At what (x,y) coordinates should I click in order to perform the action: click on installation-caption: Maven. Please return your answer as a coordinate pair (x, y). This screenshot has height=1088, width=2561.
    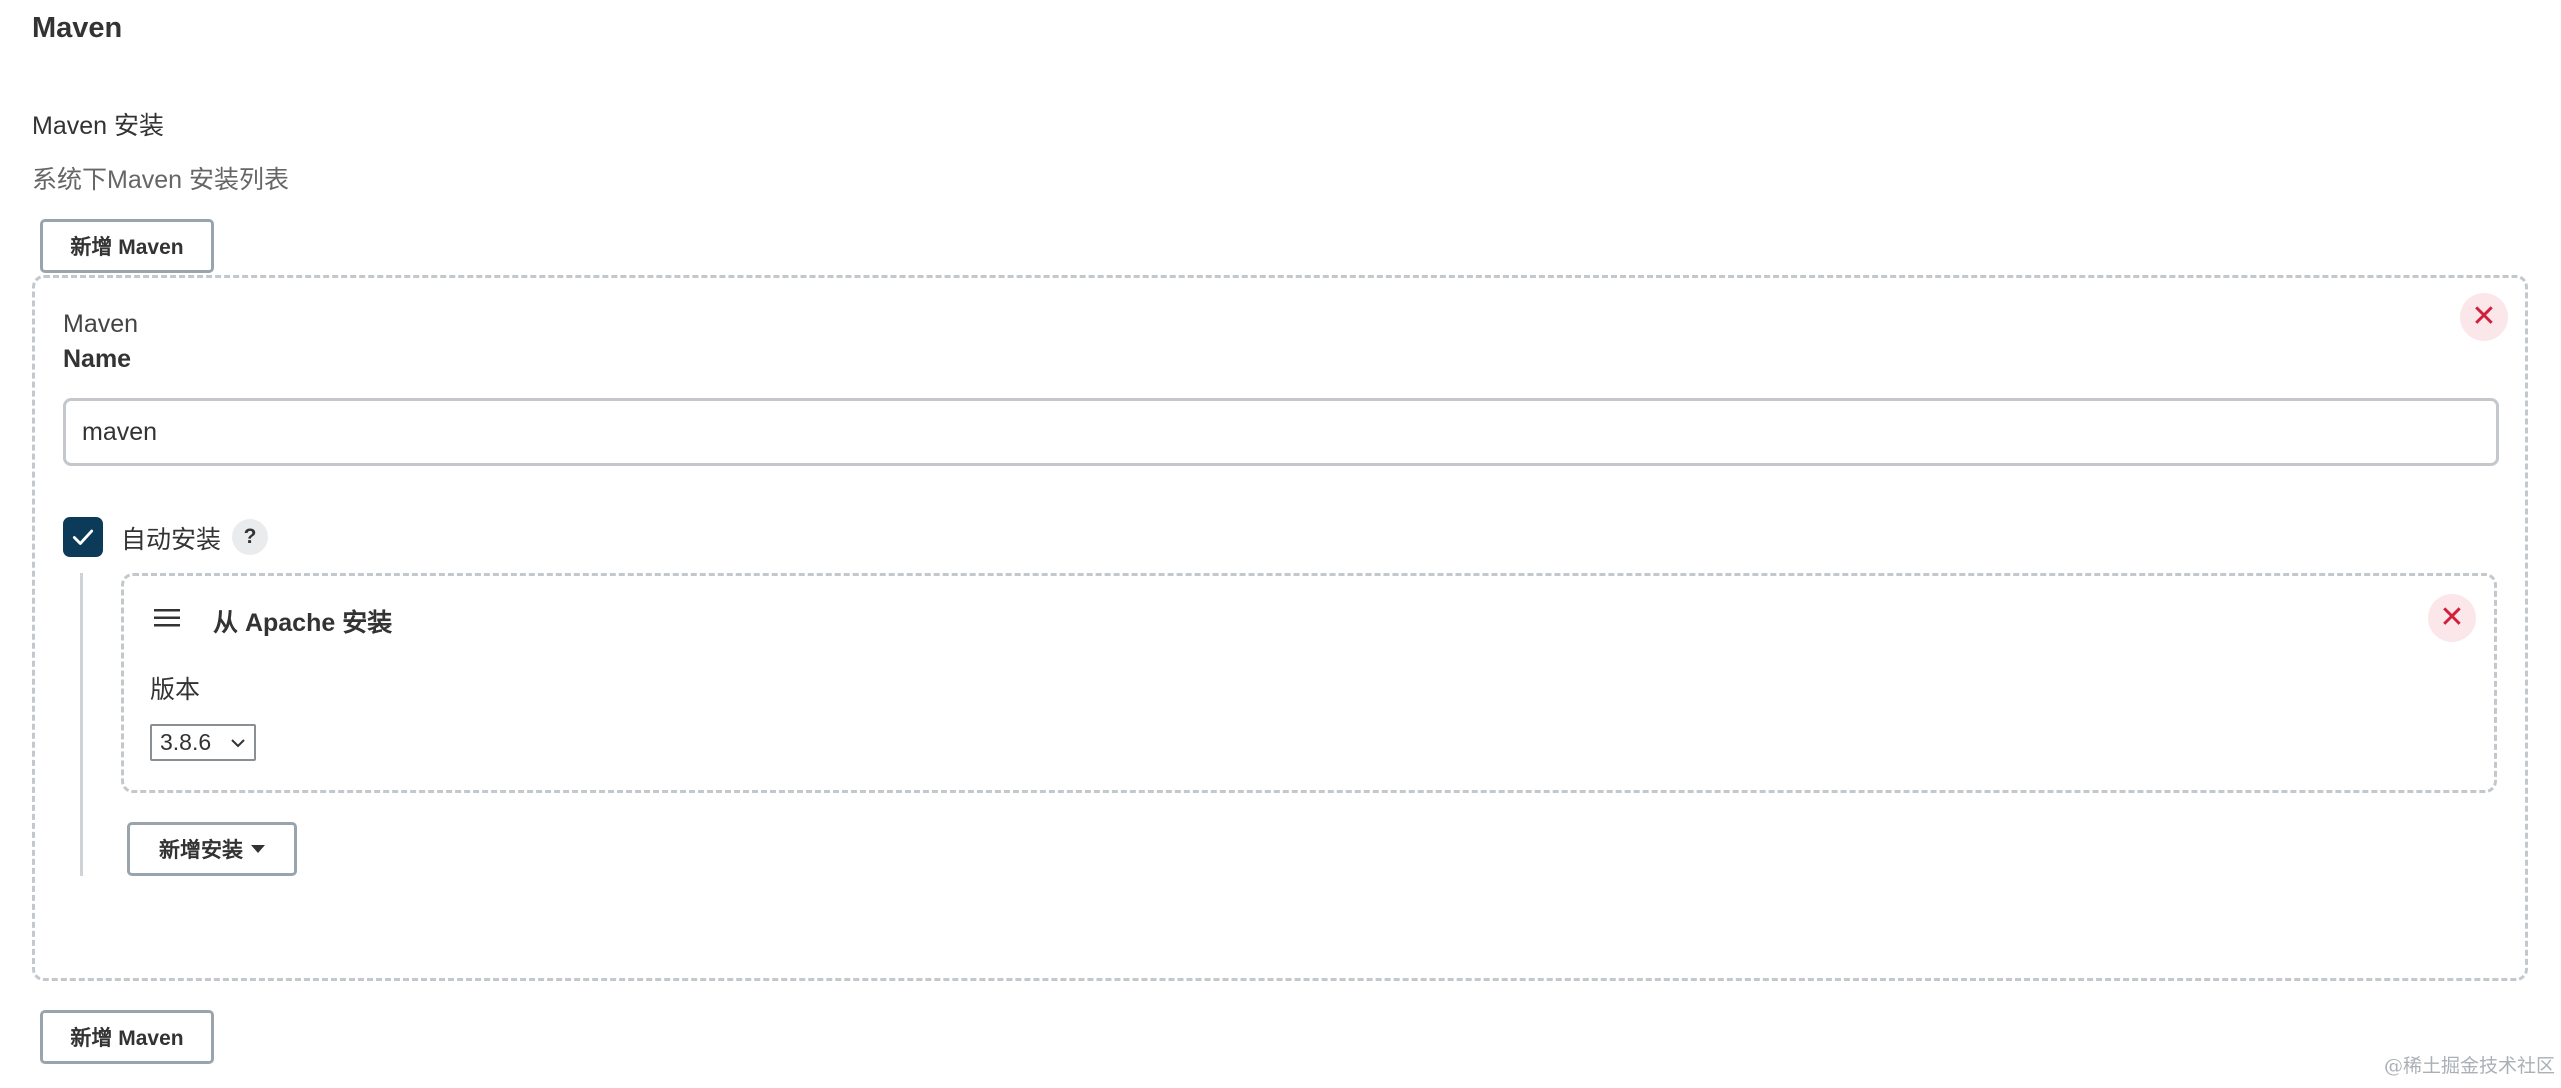
    Looking at the image, I should click on (101, 324).